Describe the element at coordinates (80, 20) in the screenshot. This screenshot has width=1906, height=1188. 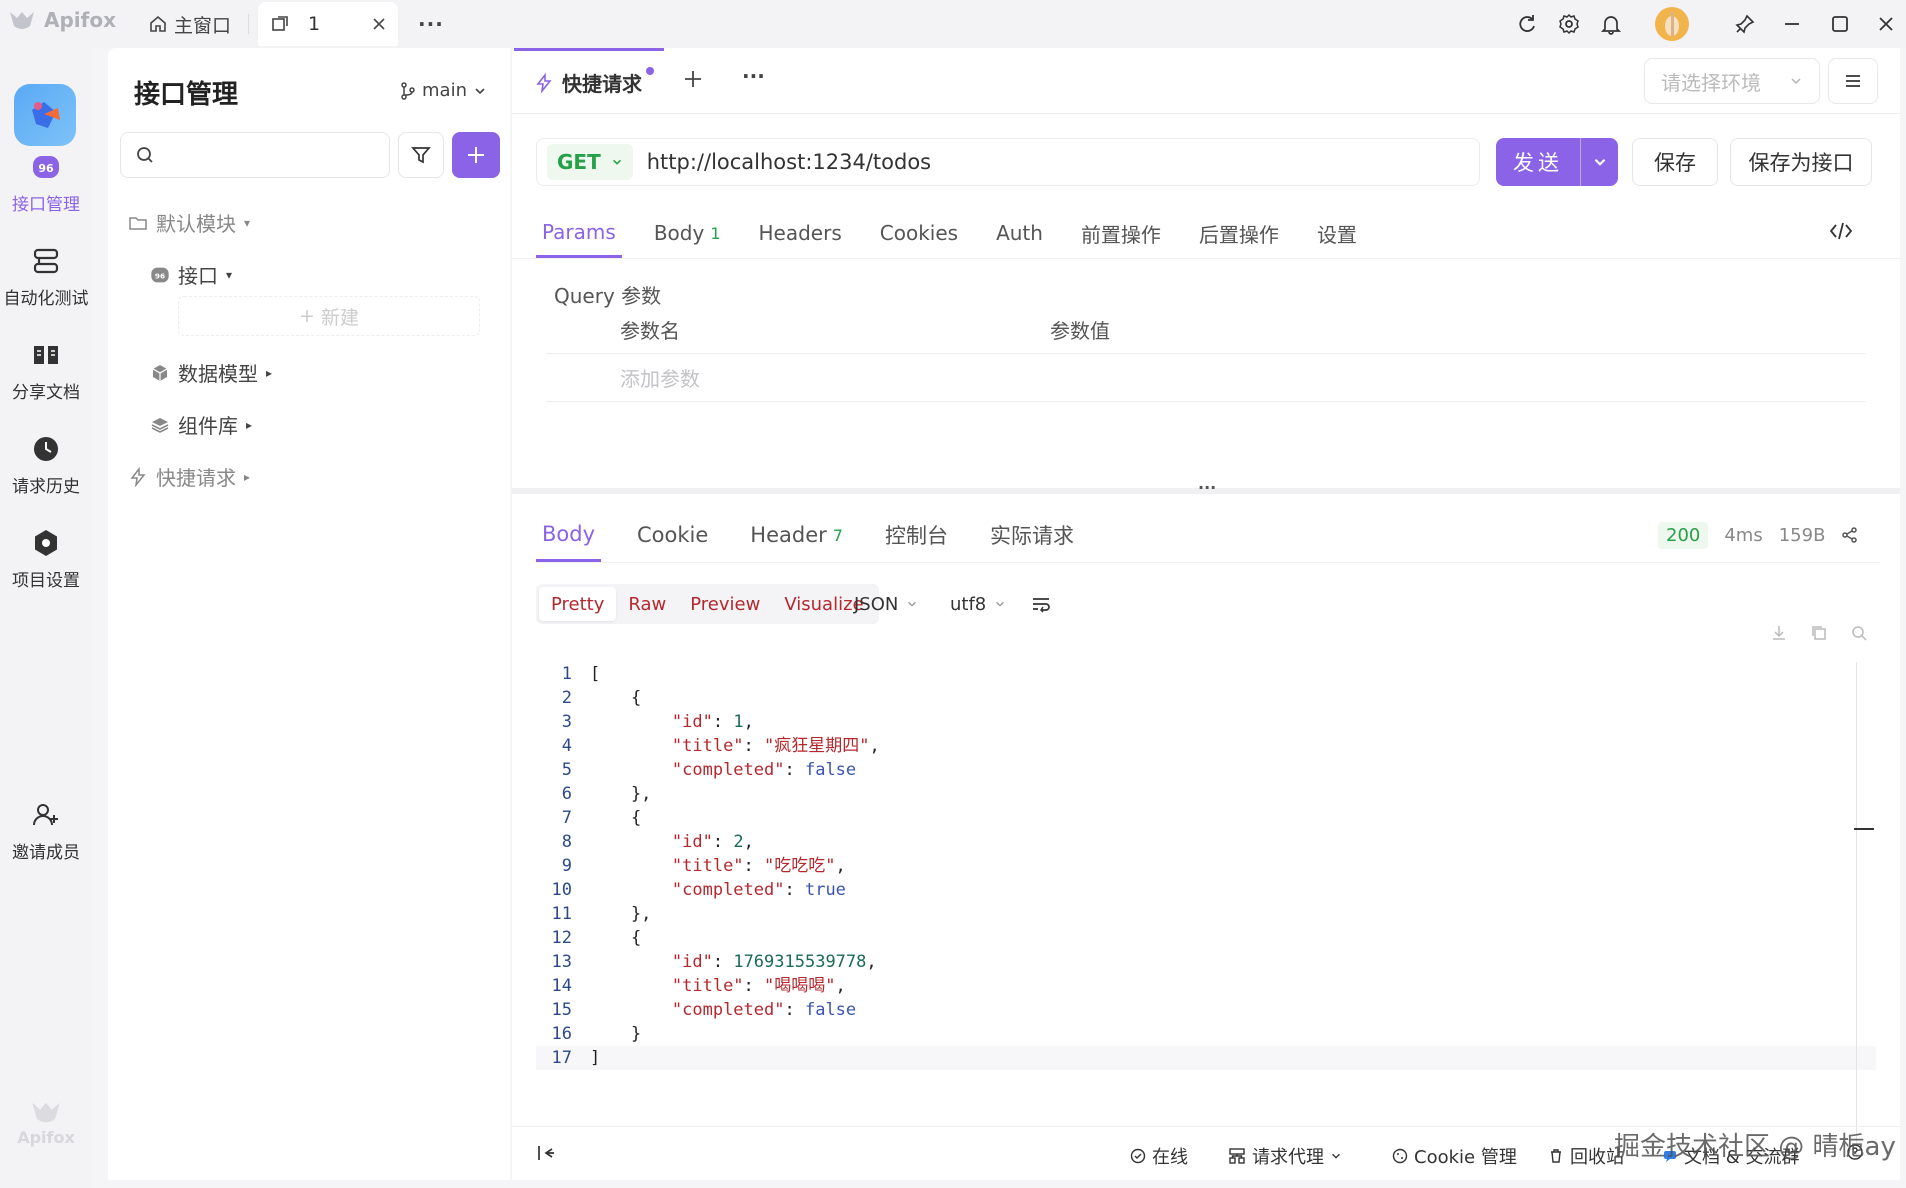
I see `app-name: Apifox` at that location.